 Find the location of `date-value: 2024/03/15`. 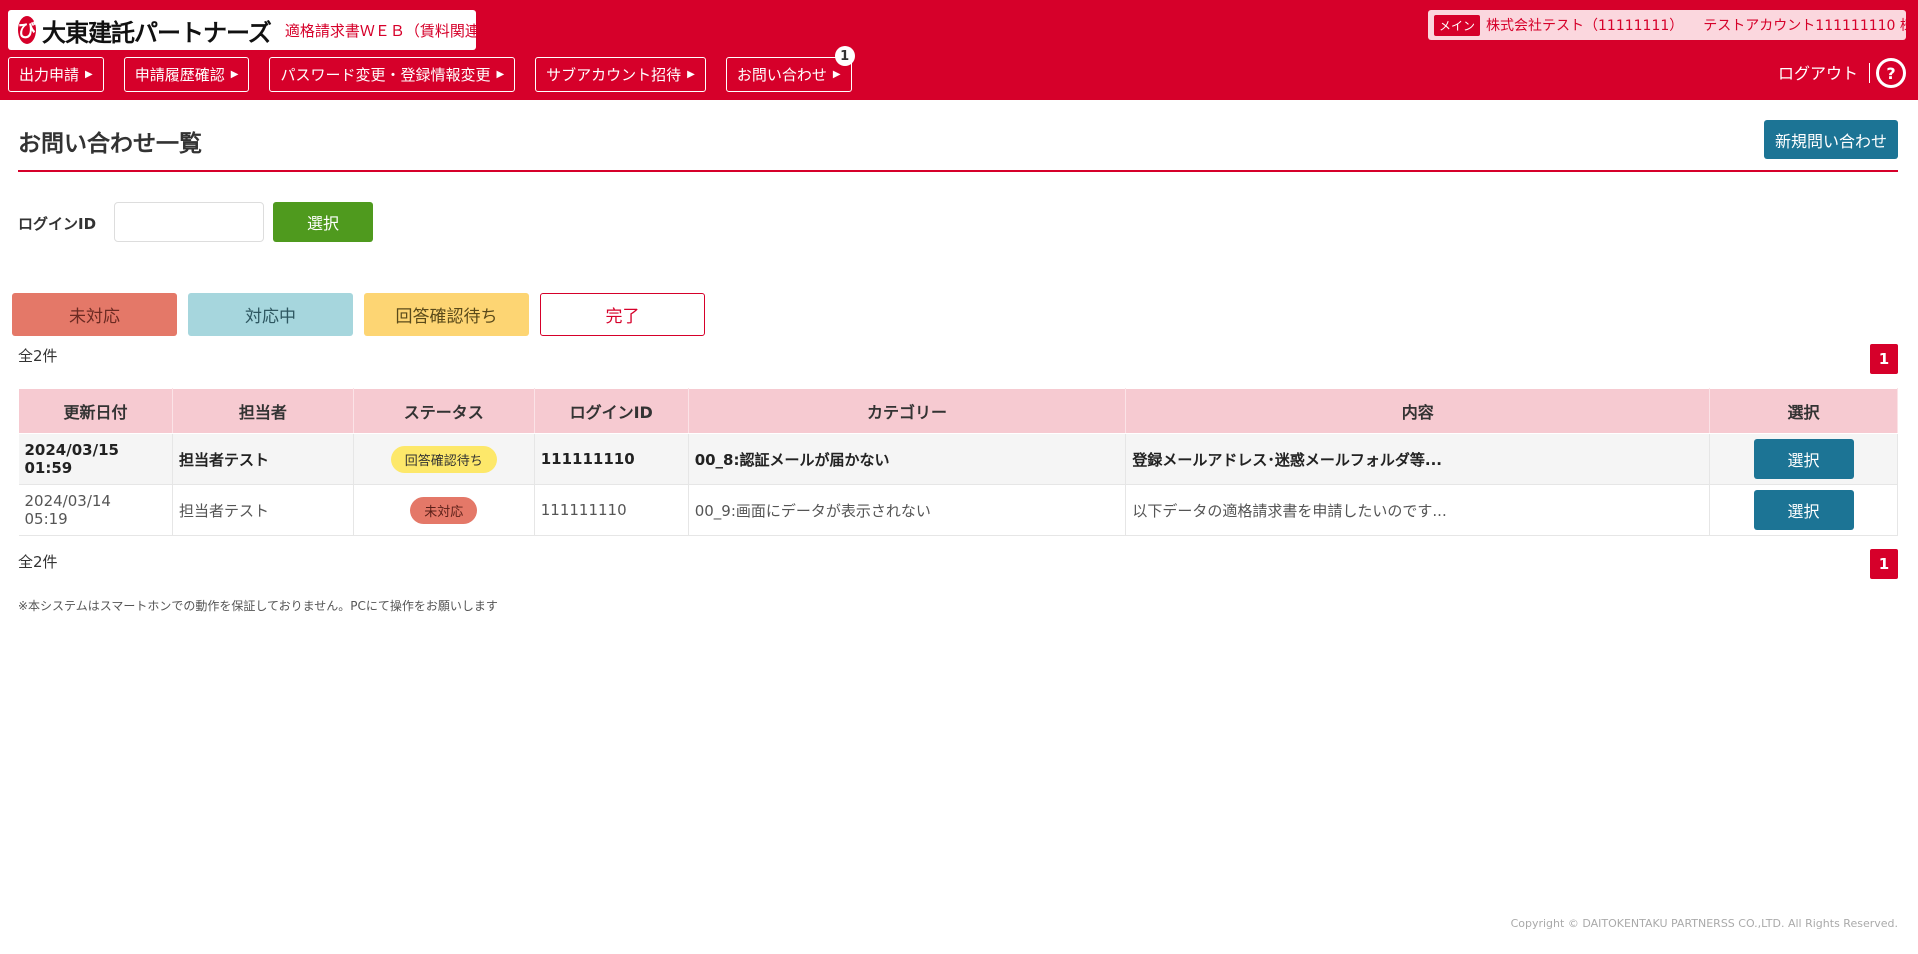

date-value: 2024/03/15 is located at coordinates (71, 450).